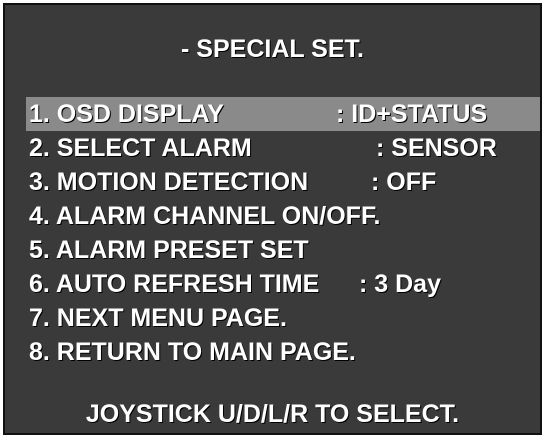  I want to click on menu-item-value: : SENSOR, so click(436, 148).